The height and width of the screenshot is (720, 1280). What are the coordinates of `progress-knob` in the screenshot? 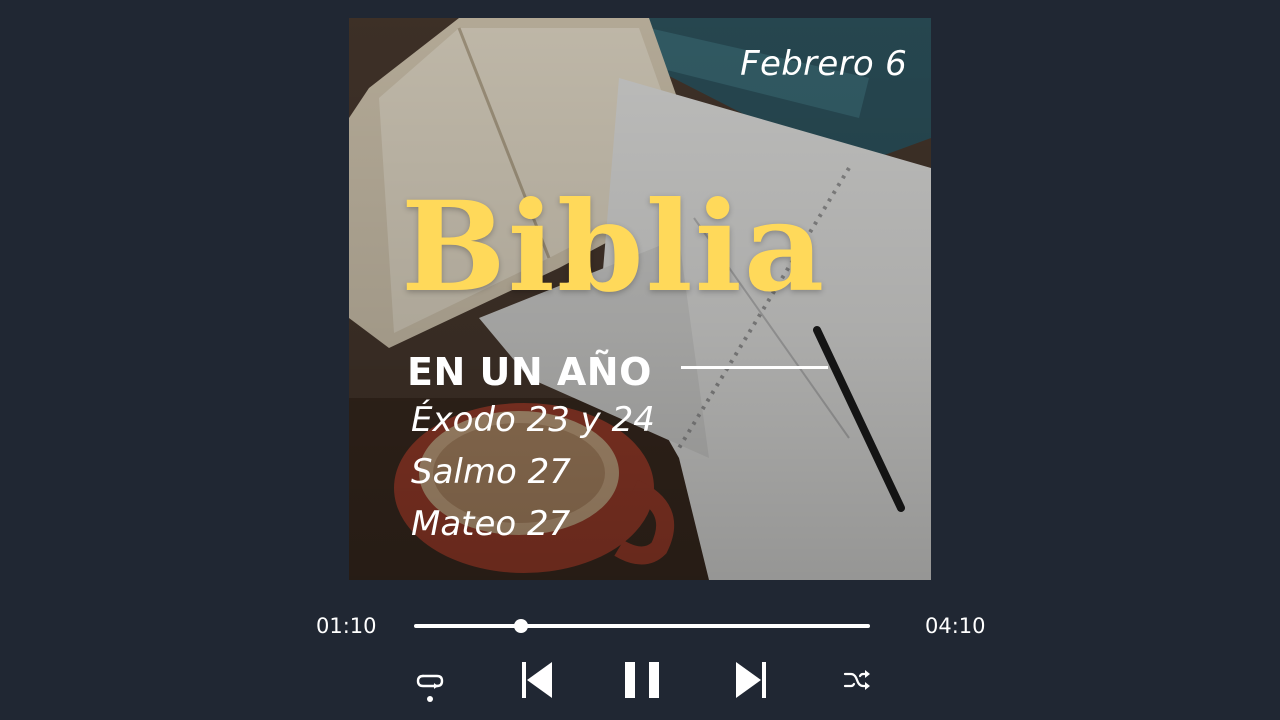 It's located at (521, 626).